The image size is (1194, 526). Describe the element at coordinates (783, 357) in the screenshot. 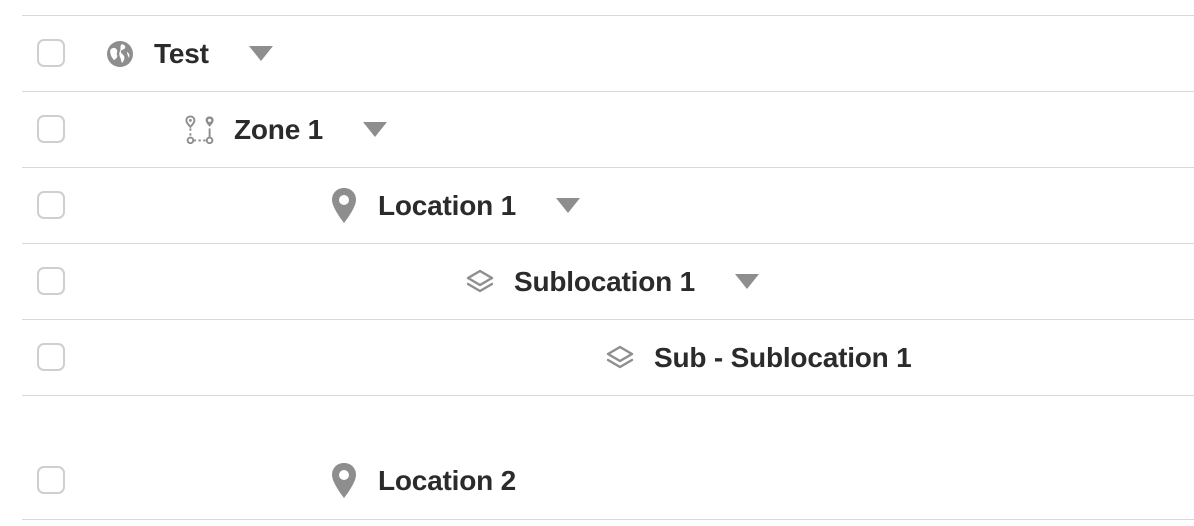

I see `node-label: Sub - Sublocation 1` at that location.